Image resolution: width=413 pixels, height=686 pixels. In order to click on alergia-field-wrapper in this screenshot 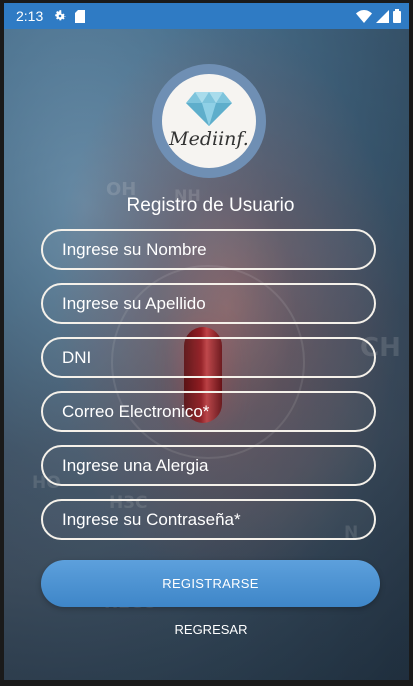, I will do `click(208, 465)`.